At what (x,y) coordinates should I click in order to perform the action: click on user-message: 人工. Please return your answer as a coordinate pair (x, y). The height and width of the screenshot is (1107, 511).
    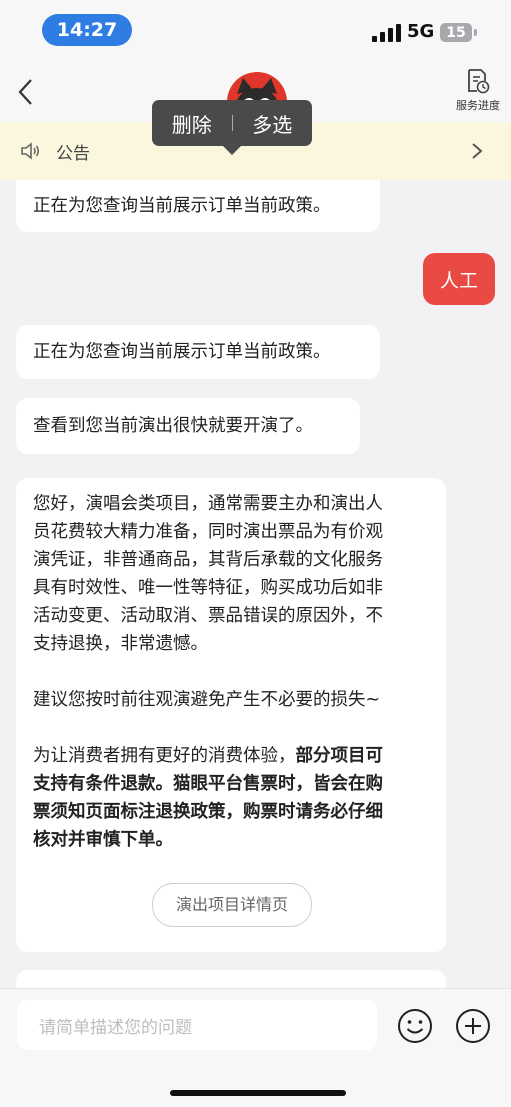
    Looking at the image, I should click on (459, 279).